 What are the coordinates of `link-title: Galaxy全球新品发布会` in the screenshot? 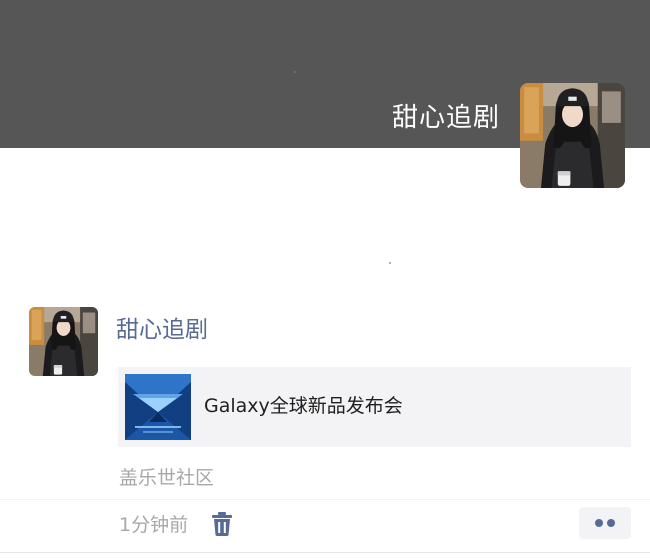 It's located at (303, 406).